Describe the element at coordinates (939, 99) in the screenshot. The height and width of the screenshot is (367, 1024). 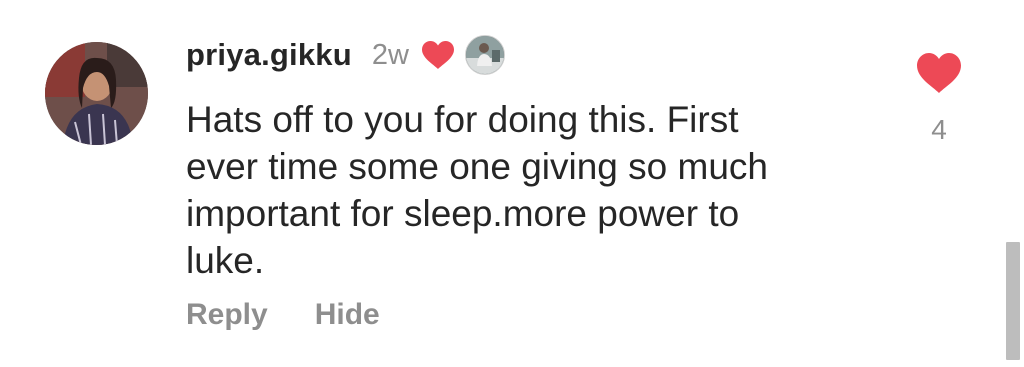
I see `like-section: 4` at that location.